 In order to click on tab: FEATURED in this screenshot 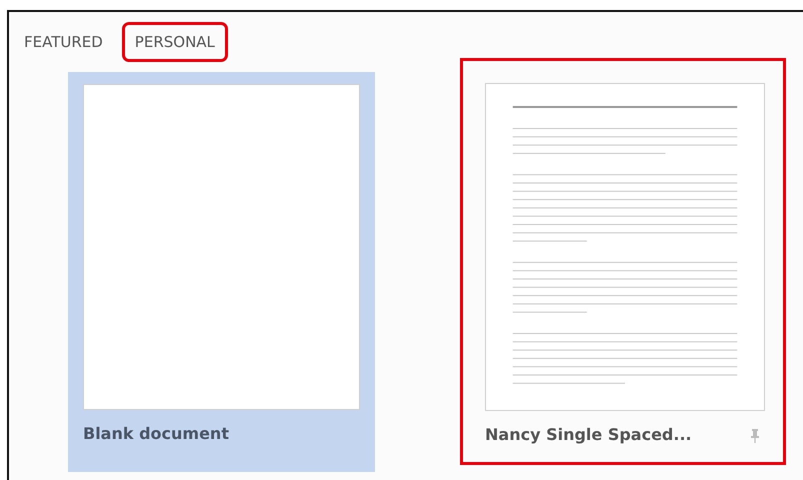, I will do `click(63, 42)`.